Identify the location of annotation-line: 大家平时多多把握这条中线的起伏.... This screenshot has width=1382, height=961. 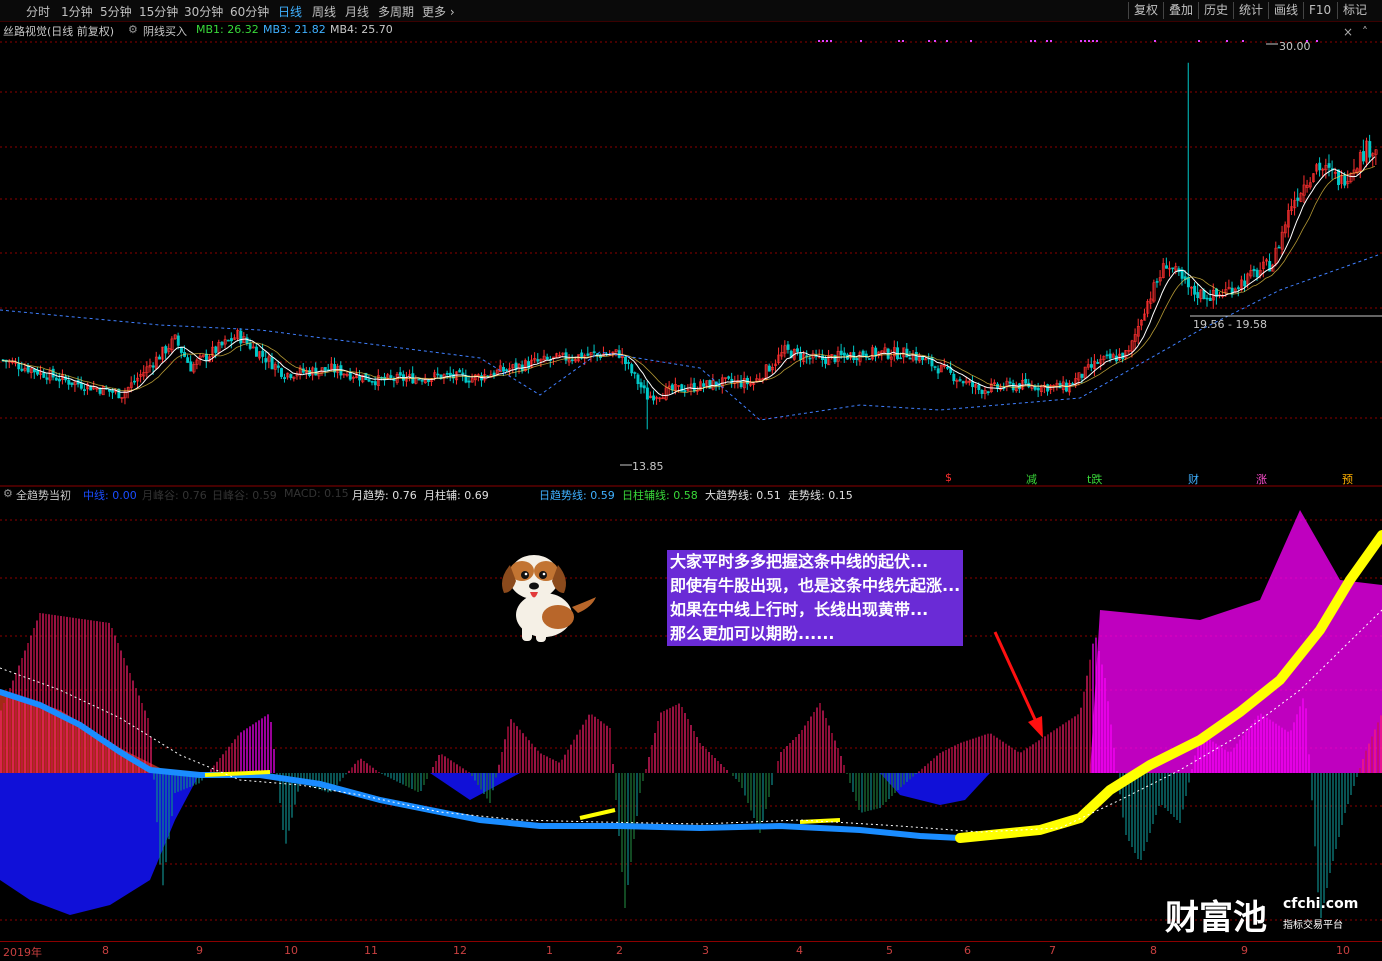
(815, 562).